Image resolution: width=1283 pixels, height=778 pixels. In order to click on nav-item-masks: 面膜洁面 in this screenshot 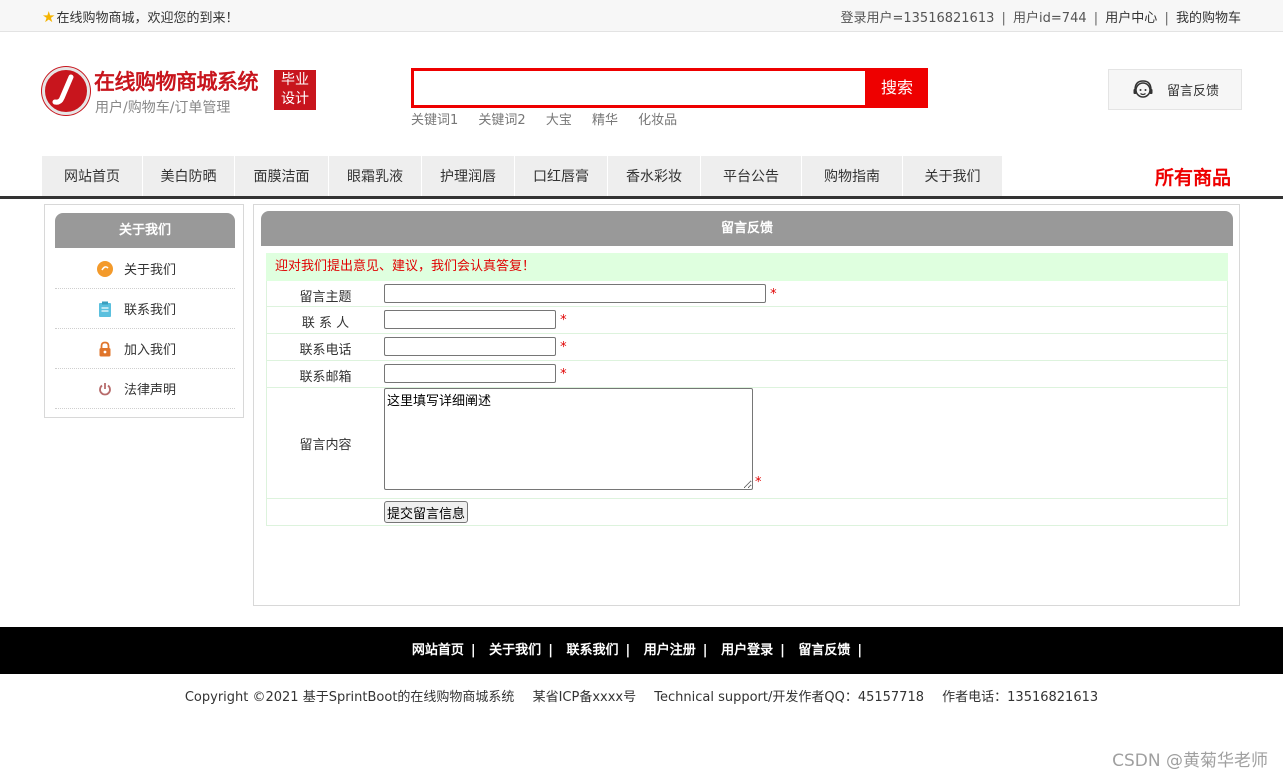, I will do `click(282, 176)`.